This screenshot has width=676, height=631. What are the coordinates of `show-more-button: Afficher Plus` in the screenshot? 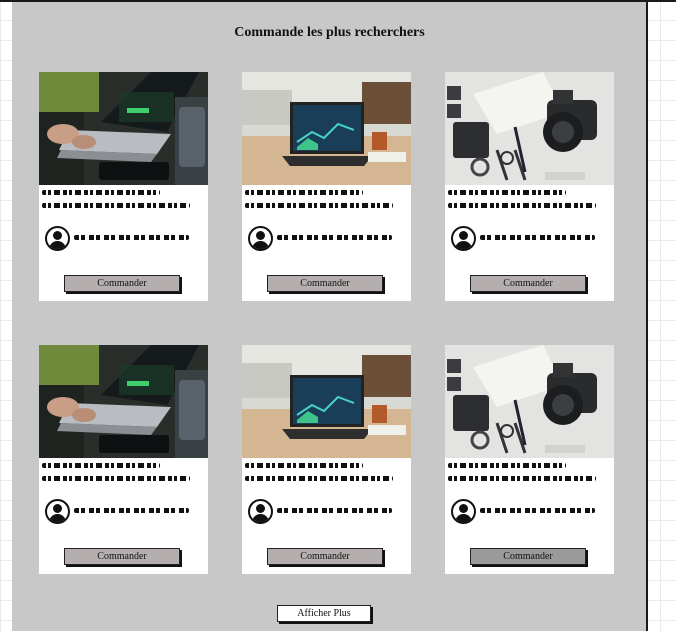 It's located at (324, 613).